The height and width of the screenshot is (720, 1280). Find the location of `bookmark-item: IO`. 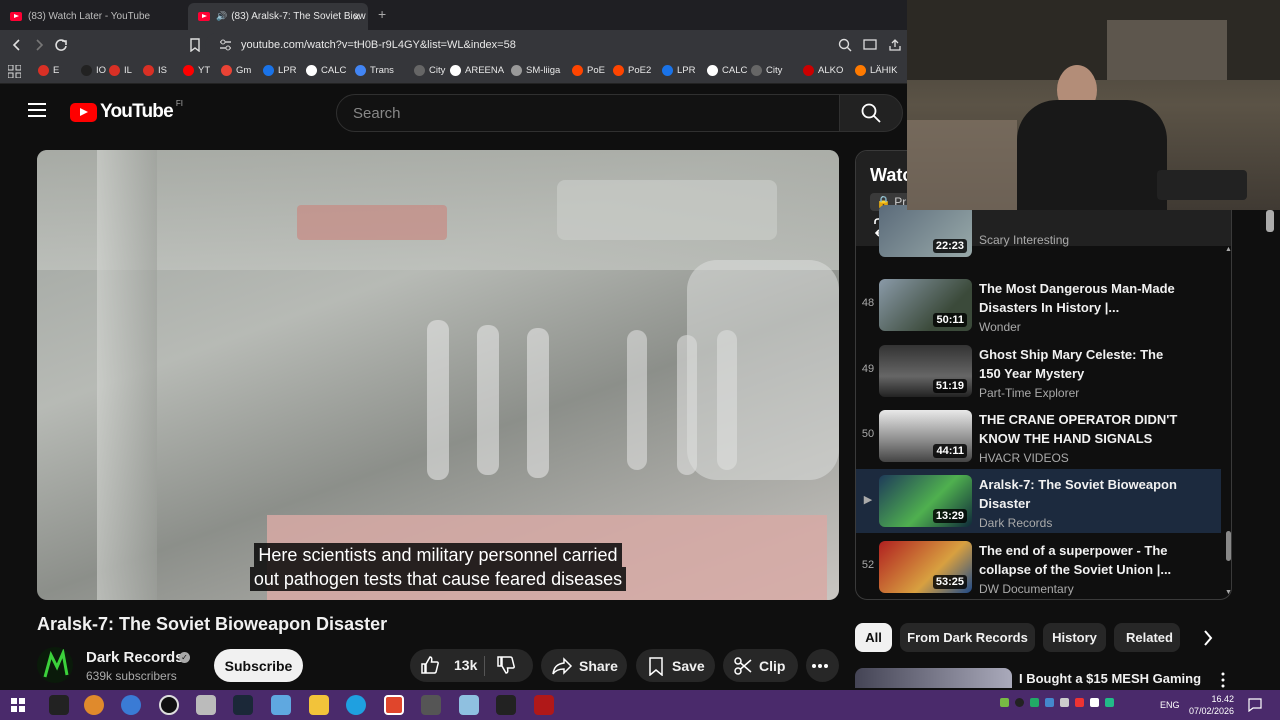

bookmark-item: IO is located at coordinates (93, 70).